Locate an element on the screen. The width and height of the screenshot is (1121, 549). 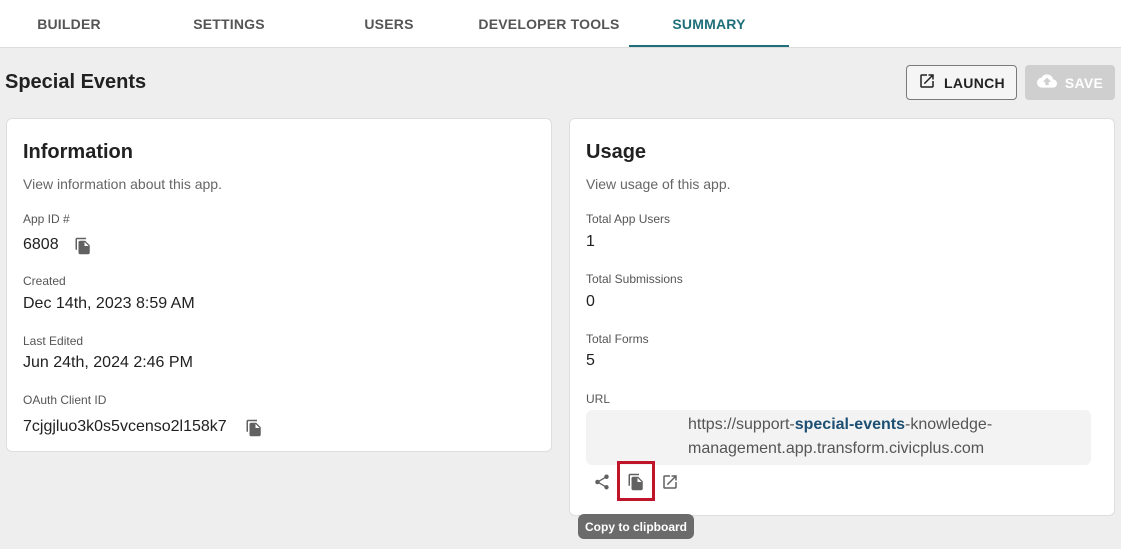
tab-users: USERS is located at coordinates (389, 23).